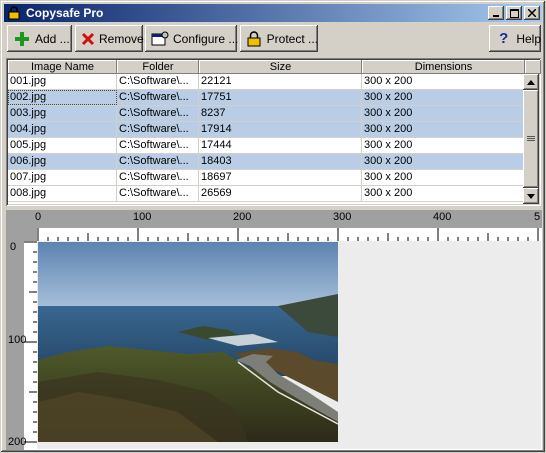  Describe the element at coordinates (504, 38) in the screenshot. I see `question-icon: ?` at that location.